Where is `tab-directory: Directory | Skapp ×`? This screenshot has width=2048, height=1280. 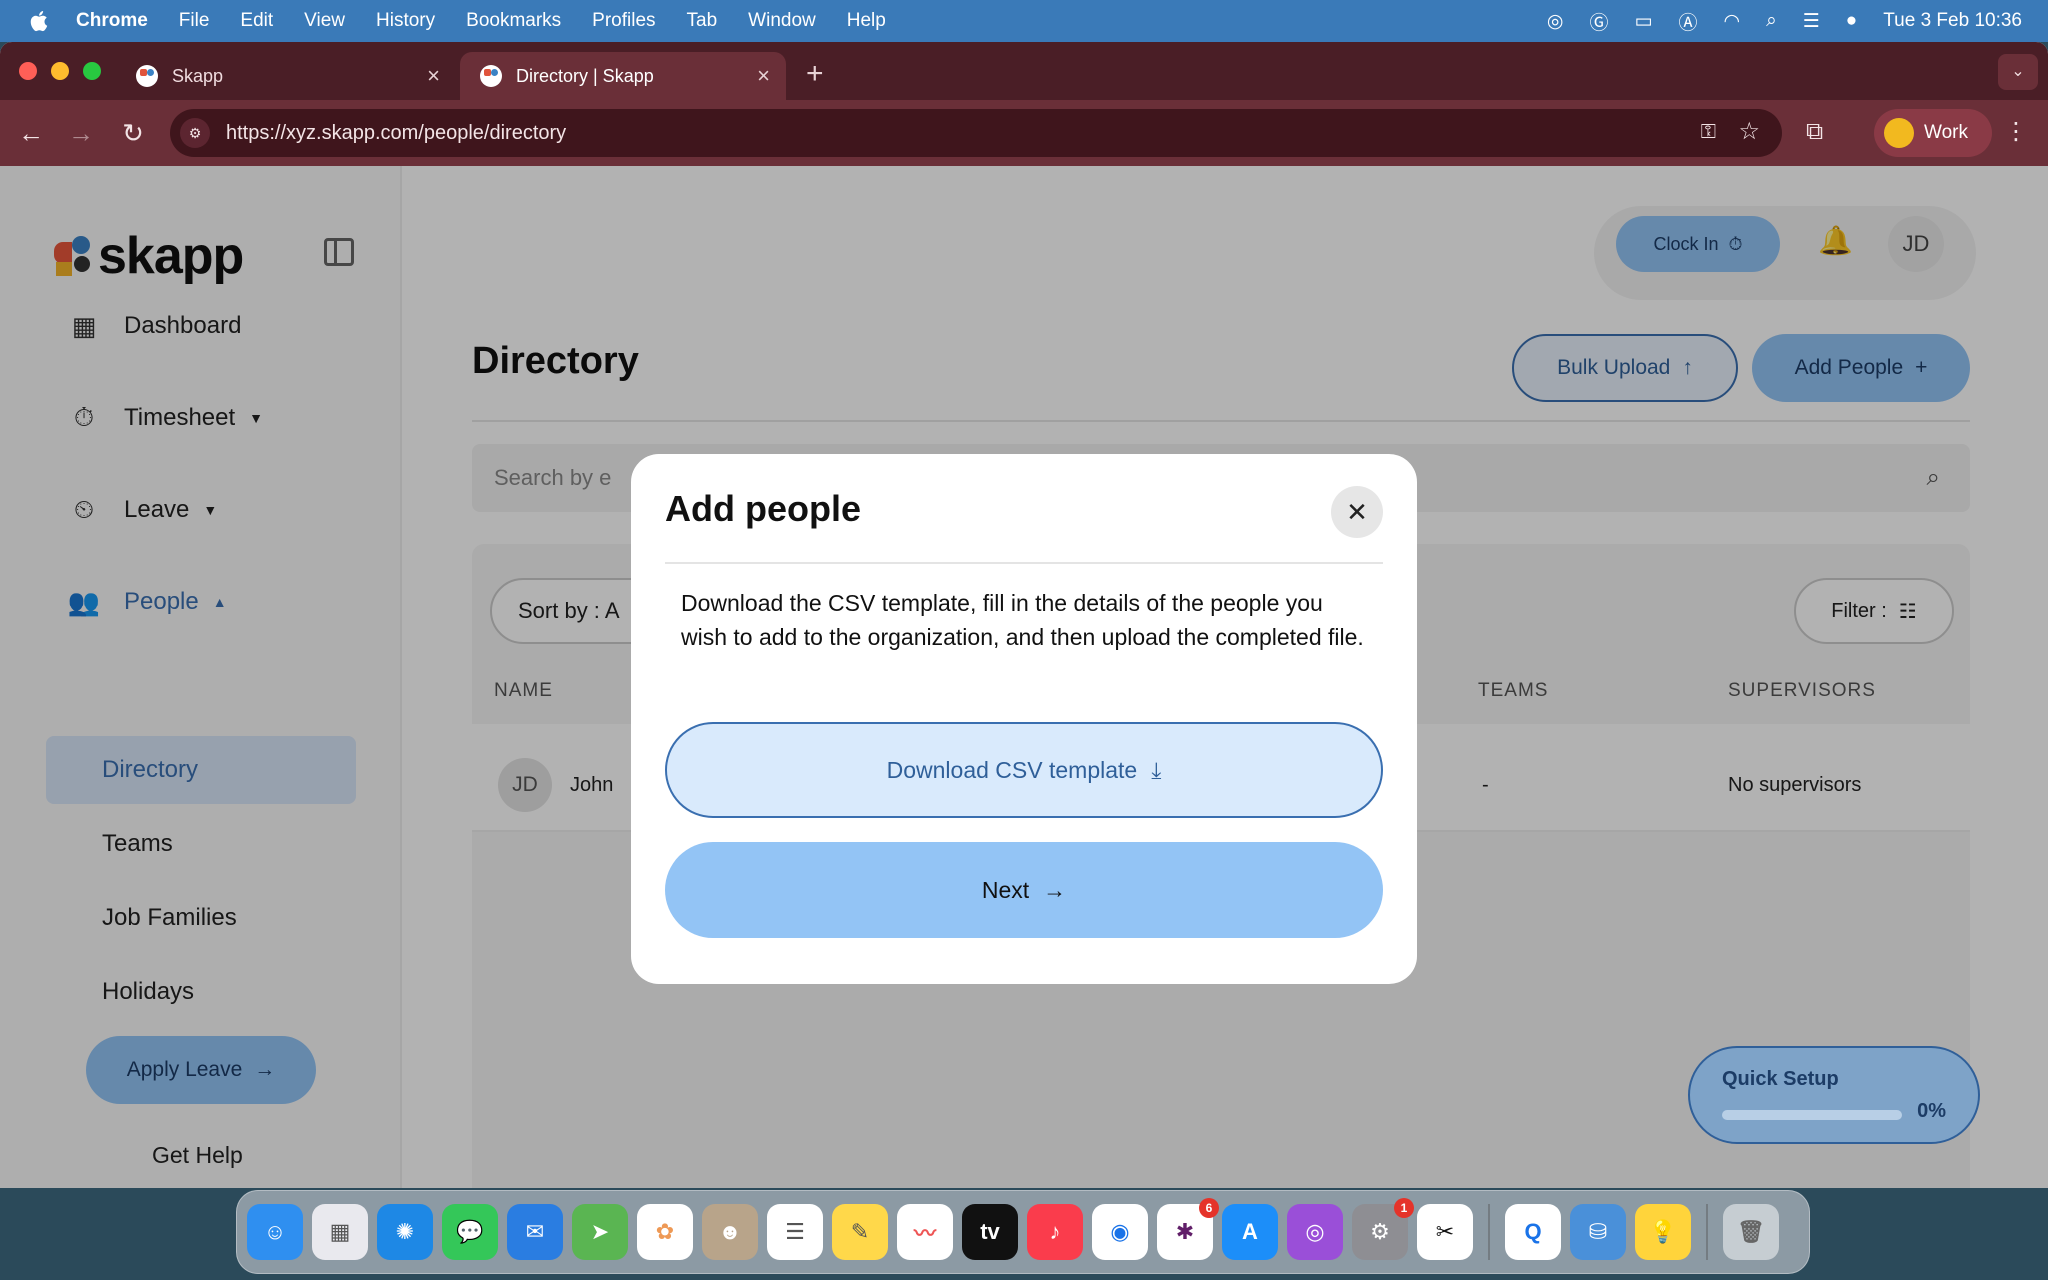
tab-directory: Directory | Skapp × is located at coordinates (623, 76).